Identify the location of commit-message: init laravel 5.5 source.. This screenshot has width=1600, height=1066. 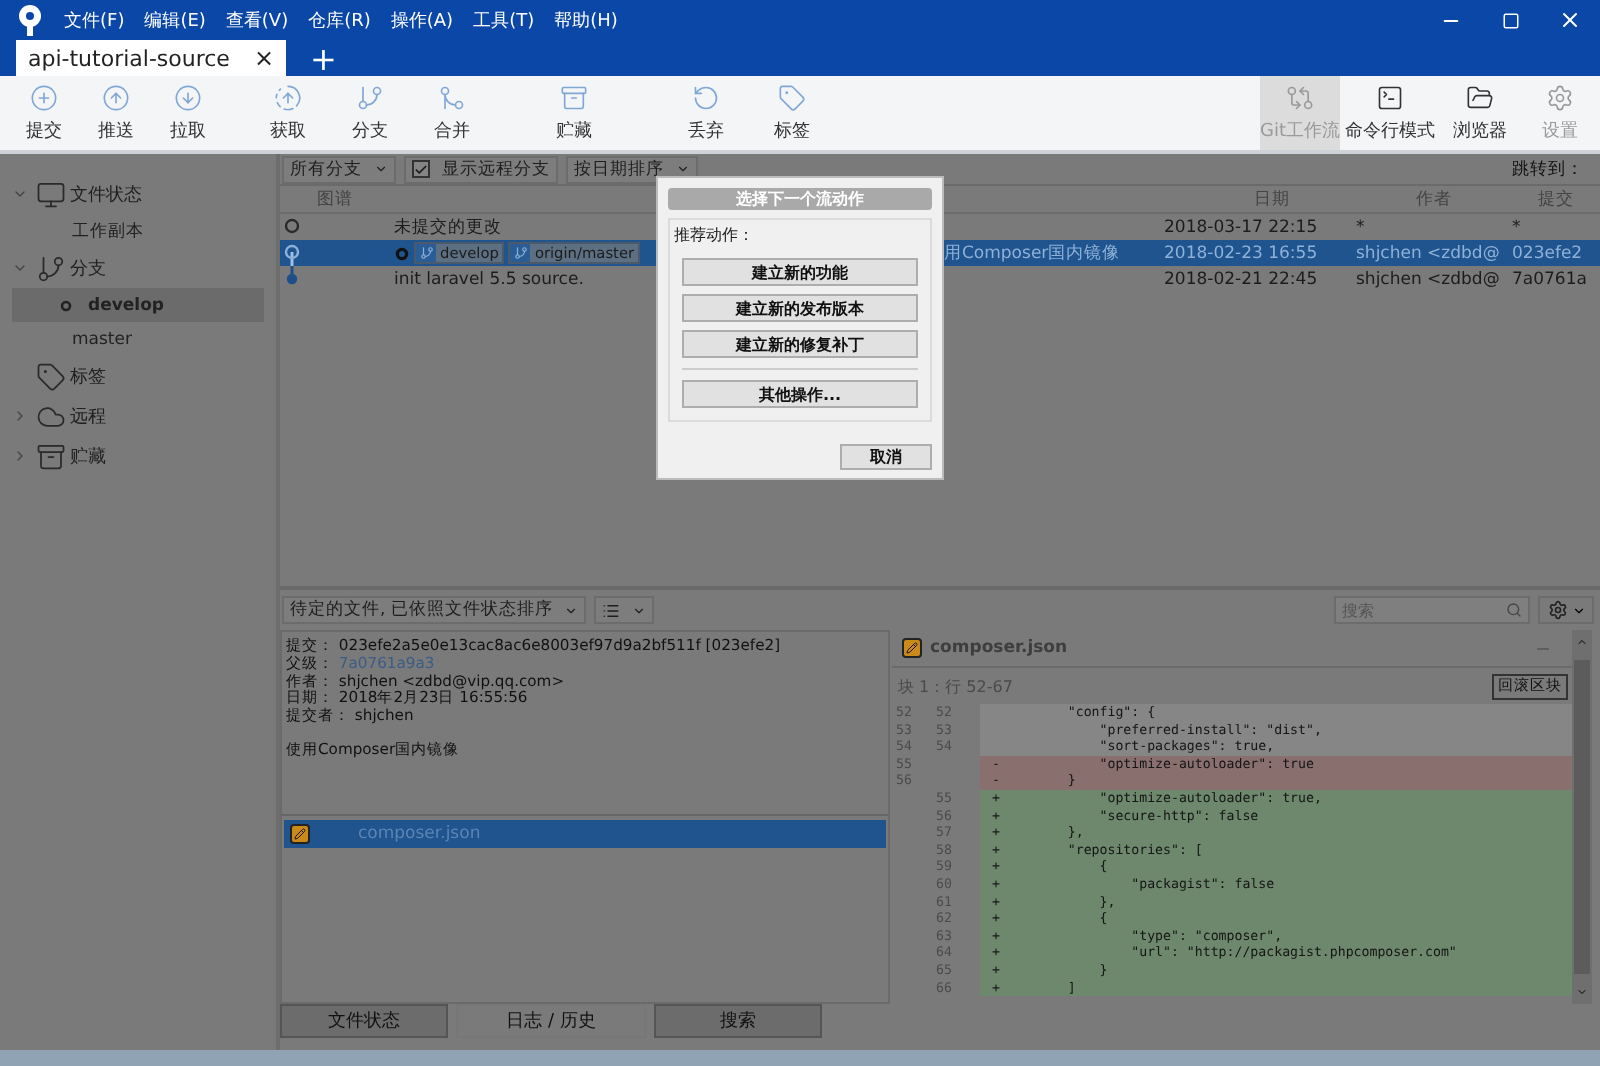
(489, 279).